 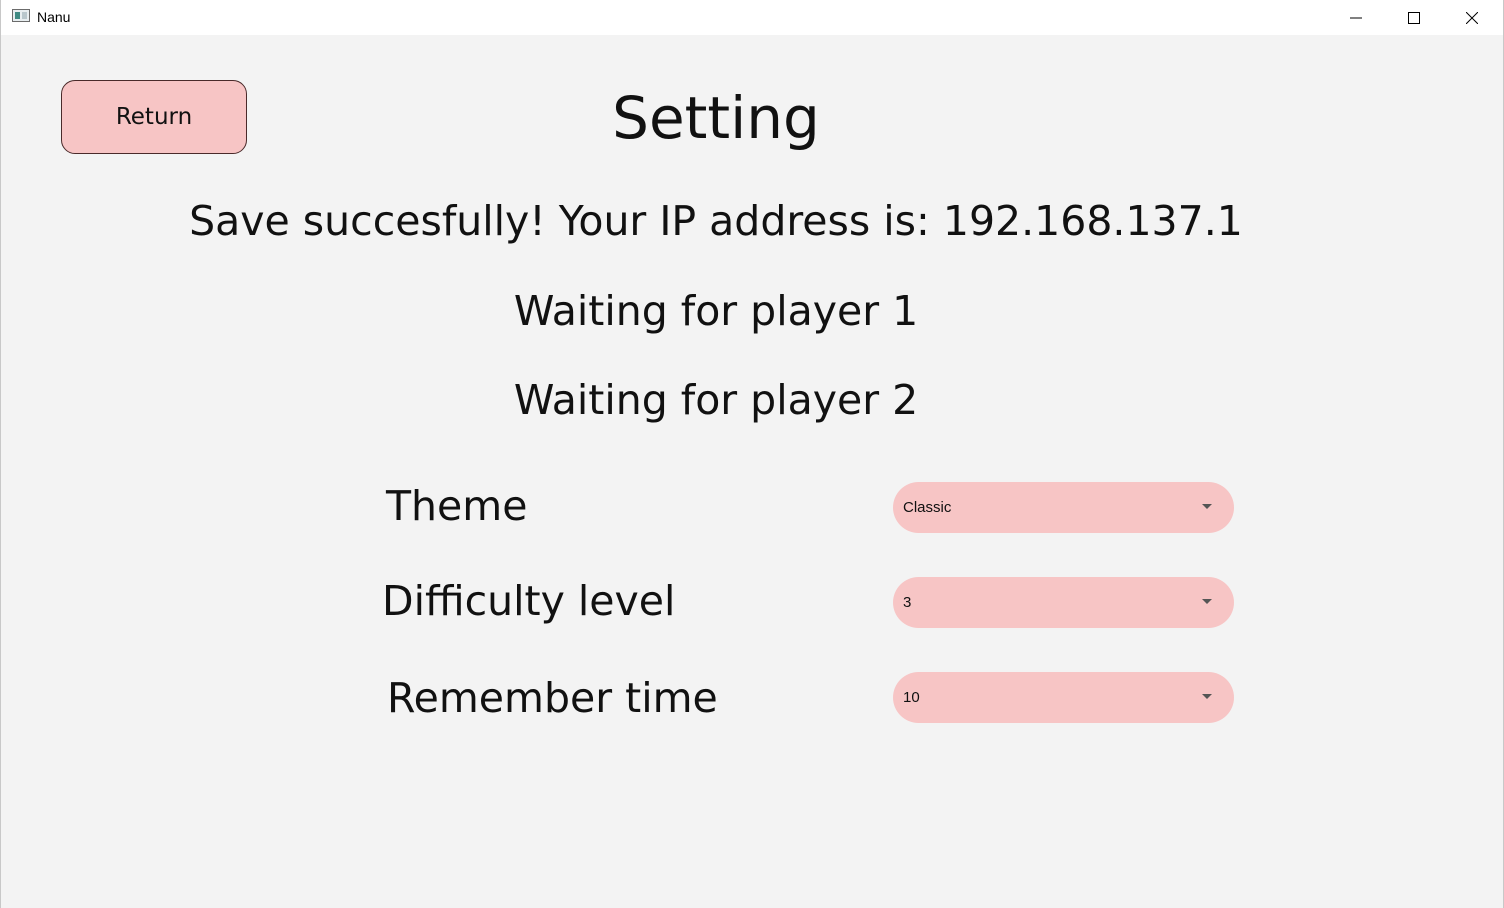 I want to click on maximize-icon, so click(x=1414, y=17).